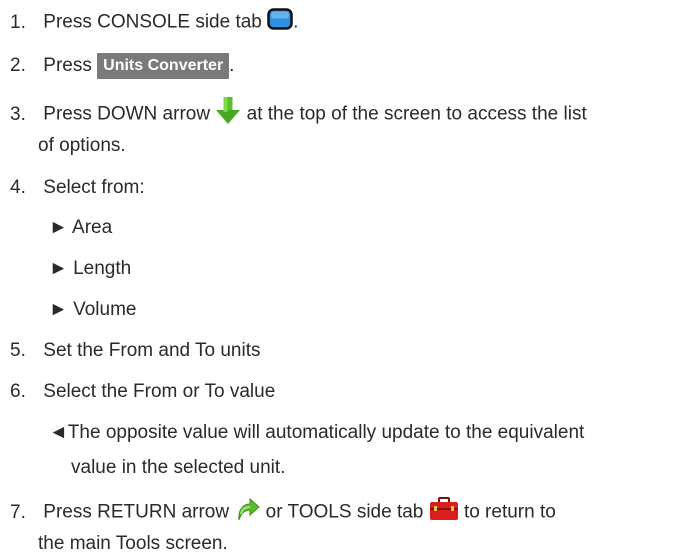 This screenshot has height=560, width=678. What do you see at coordinates (18, 66) in the screenshot?
I see `step-number: 2.` at bounding box center [18, 66].